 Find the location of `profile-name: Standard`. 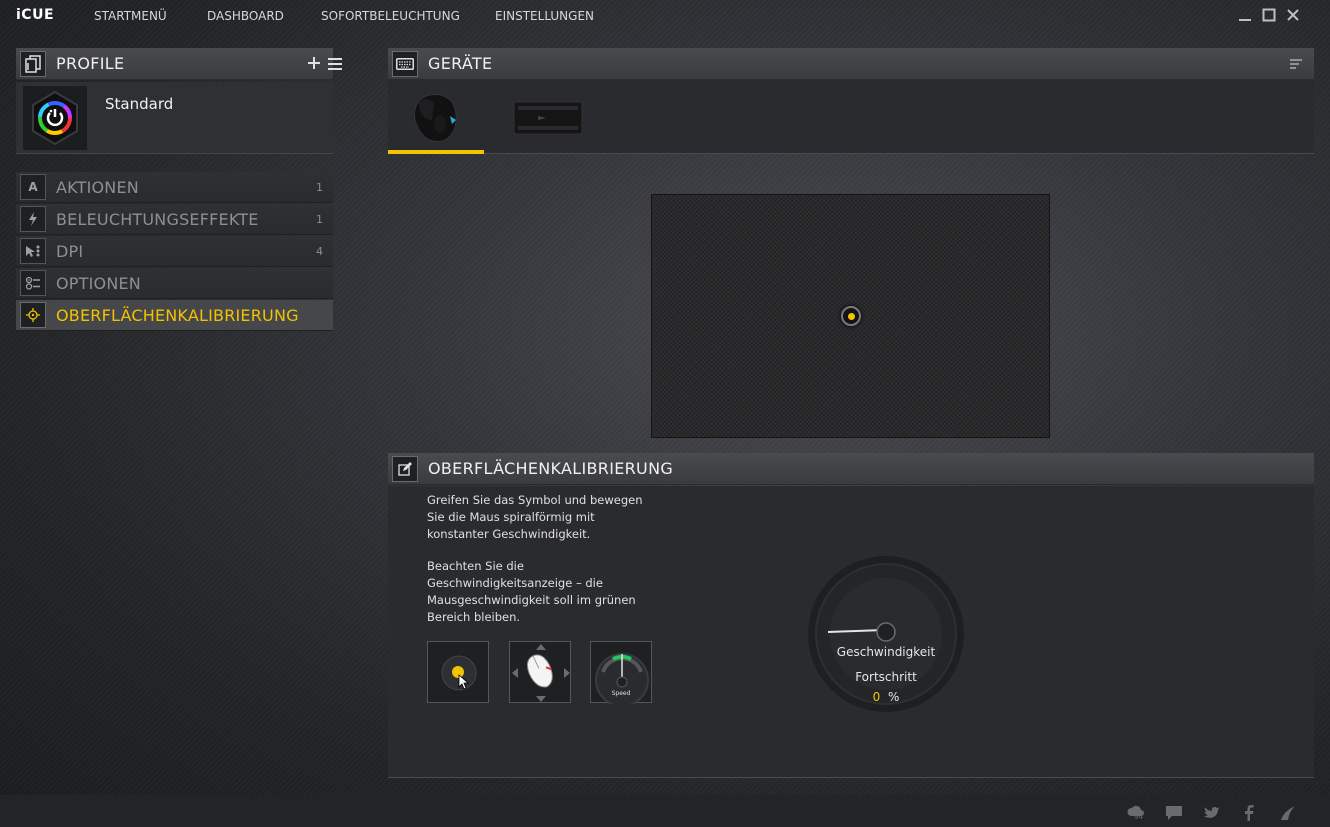

profile-name: Standard is located at coordinates (139, 104).